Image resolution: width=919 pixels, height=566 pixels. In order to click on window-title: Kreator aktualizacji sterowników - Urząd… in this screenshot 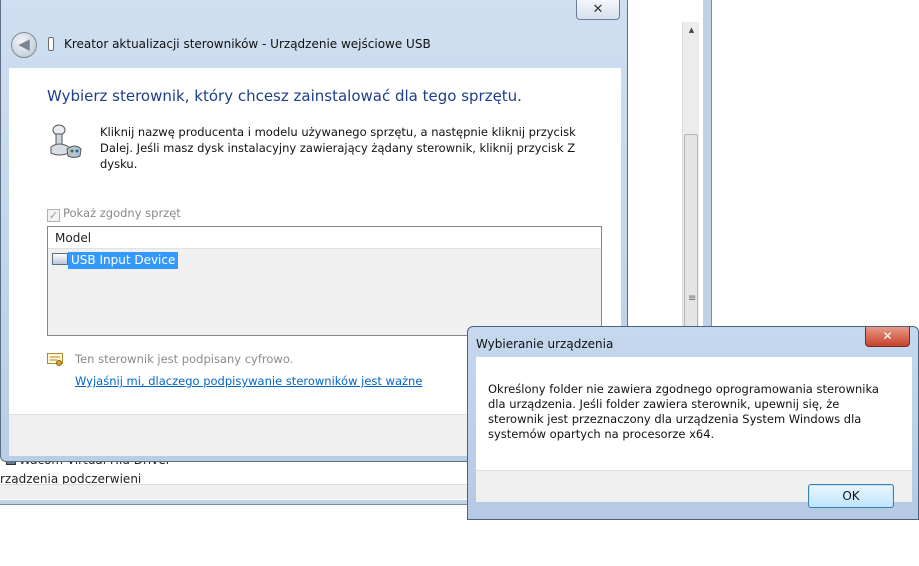, I will do `click(247, 44)`.